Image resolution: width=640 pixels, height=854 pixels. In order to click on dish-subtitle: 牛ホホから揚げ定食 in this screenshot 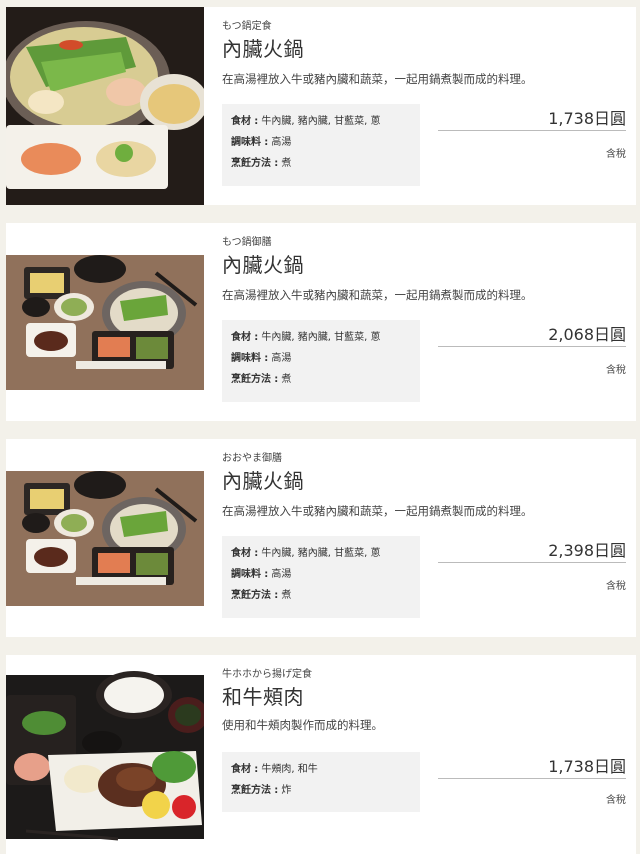, I will do `click(267, 674)`.